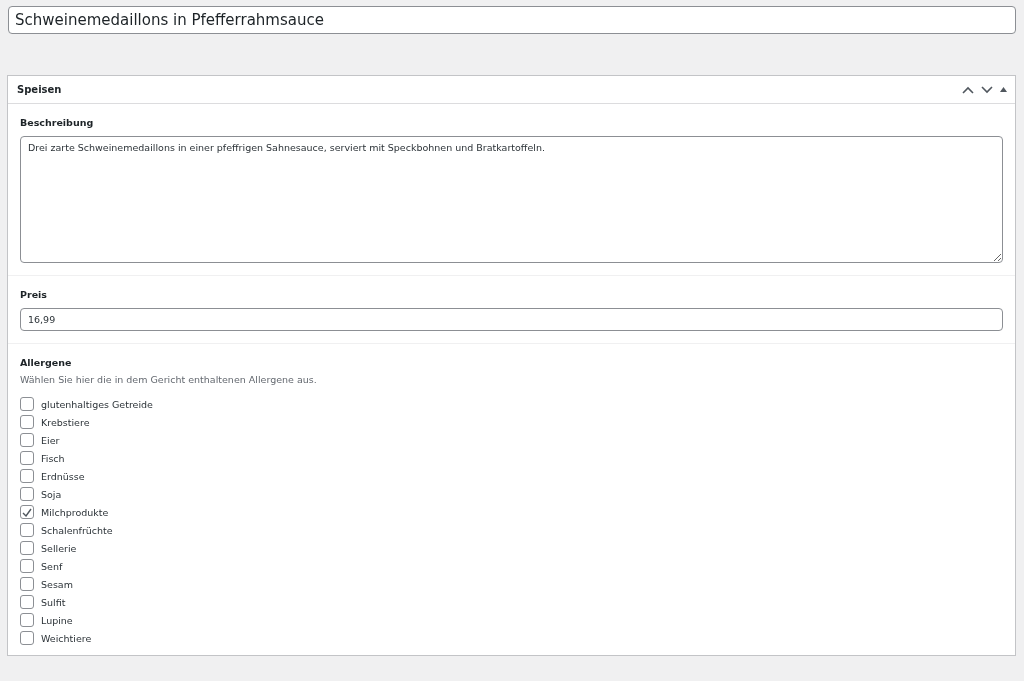  What do you see at coordinates (34, 294) in the screenshot?
I see `price-label: Preis` at bounding box center [34, 294].